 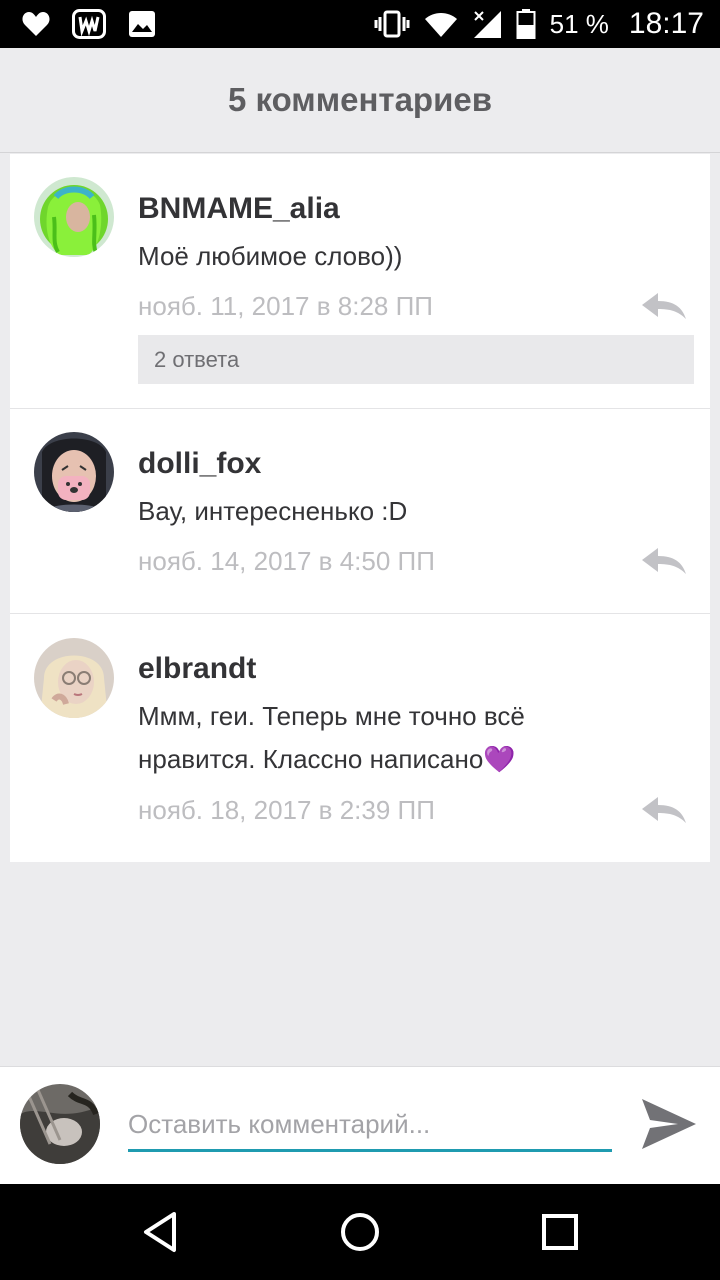 I want to click on comment-timestamp: нояб. 11, 2017 в 8:28 ПП, so click(x=285, y=306).